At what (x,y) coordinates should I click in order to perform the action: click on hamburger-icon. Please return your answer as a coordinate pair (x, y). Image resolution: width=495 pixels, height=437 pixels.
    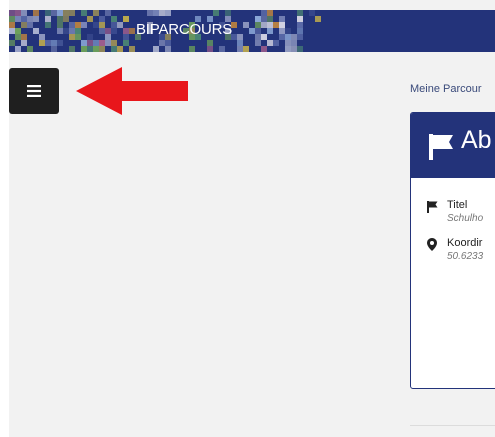
    Looking at the image, I should click on (34, 91).